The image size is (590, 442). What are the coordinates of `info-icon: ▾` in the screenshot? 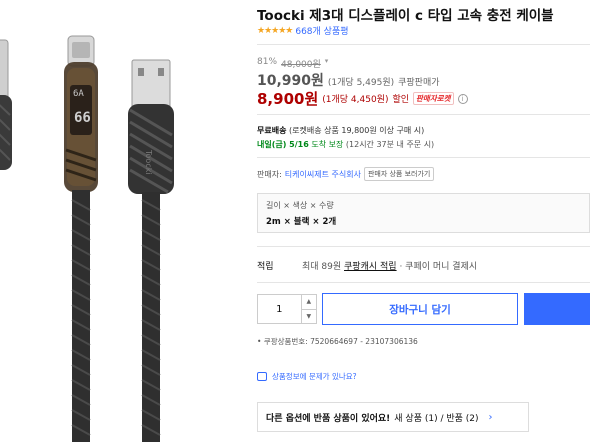 It's located at (327, 63).